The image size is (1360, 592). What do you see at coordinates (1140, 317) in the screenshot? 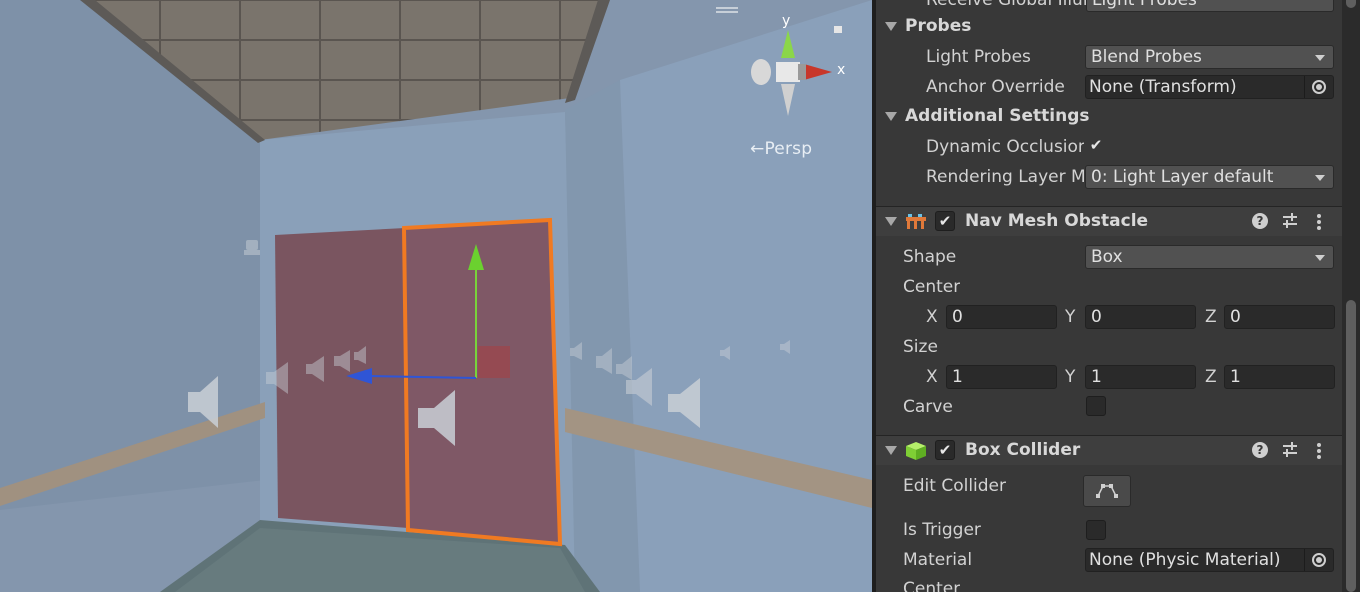
I see `center-y-field: 0` at bounding box center [1140, 317].